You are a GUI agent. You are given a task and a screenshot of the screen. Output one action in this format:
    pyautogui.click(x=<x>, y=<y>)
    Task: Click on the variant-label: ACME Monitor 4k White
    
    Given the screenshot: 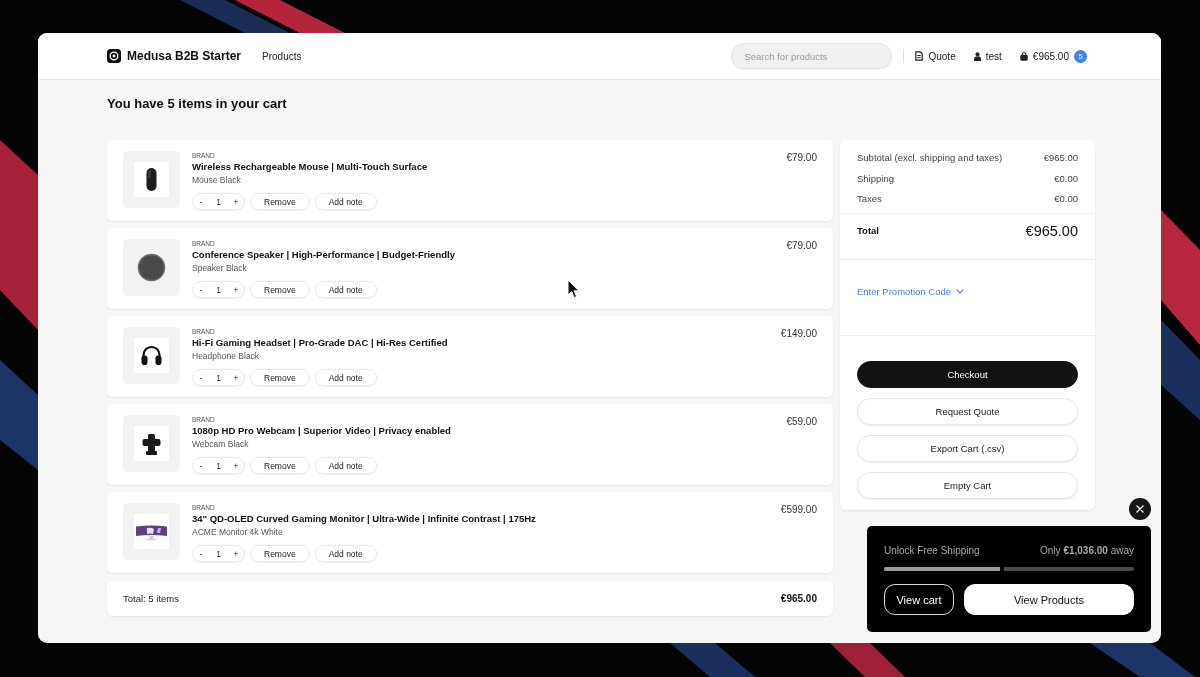 What is the action you would take?
    pyautogui.click(x=237, y=532)
    